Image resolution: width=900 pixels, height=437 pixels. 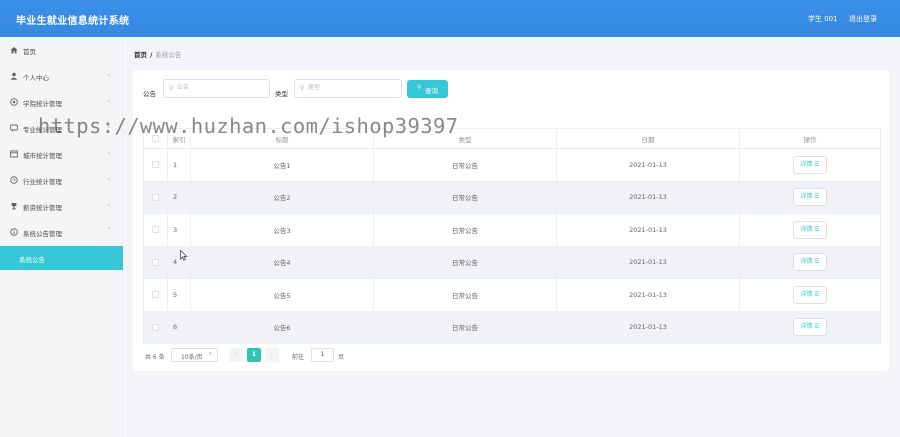 What do you see at coordinates (29, 52) in the screenshot?
I see `sidebar-item-label: 首页` at bounding box center [29, 52].